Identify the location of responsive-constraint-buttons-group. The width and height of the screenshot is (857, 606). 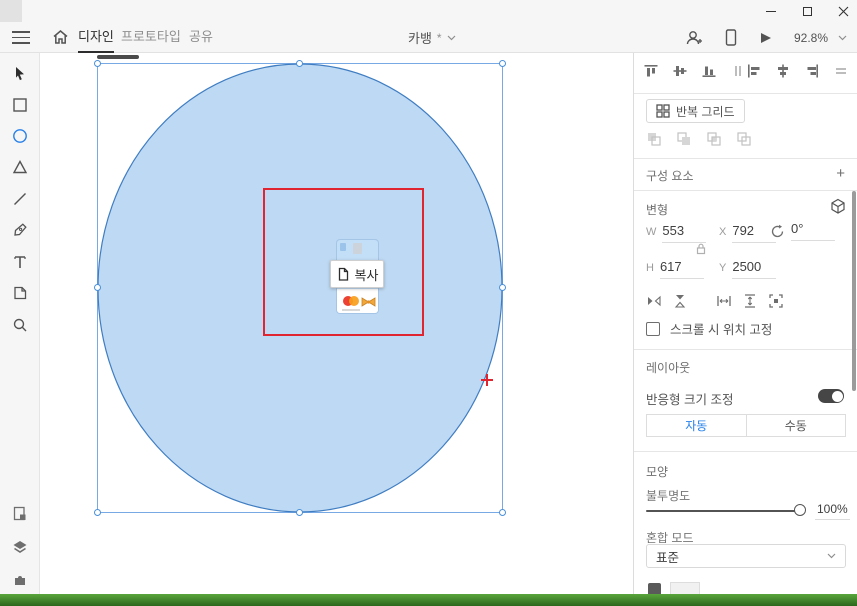
(750, 301).